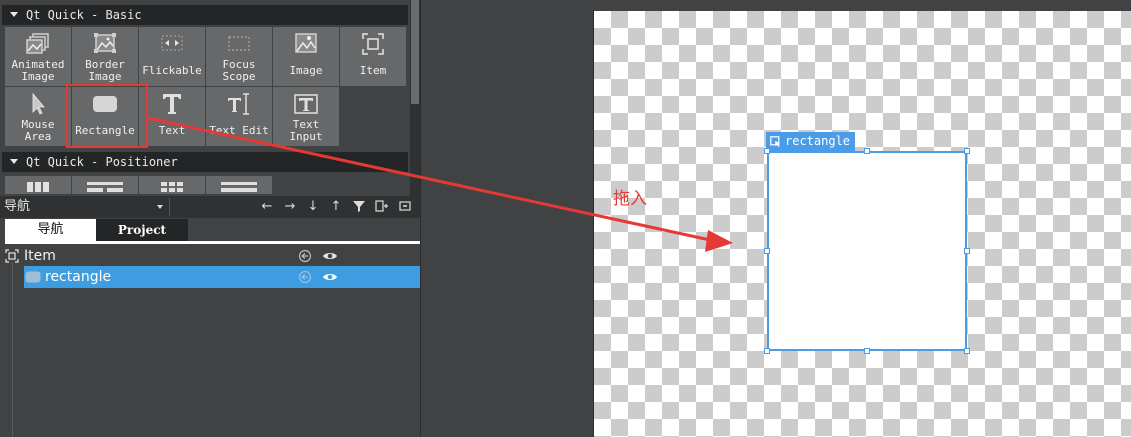  I want to click on flickable-icon, so click(172, 44).